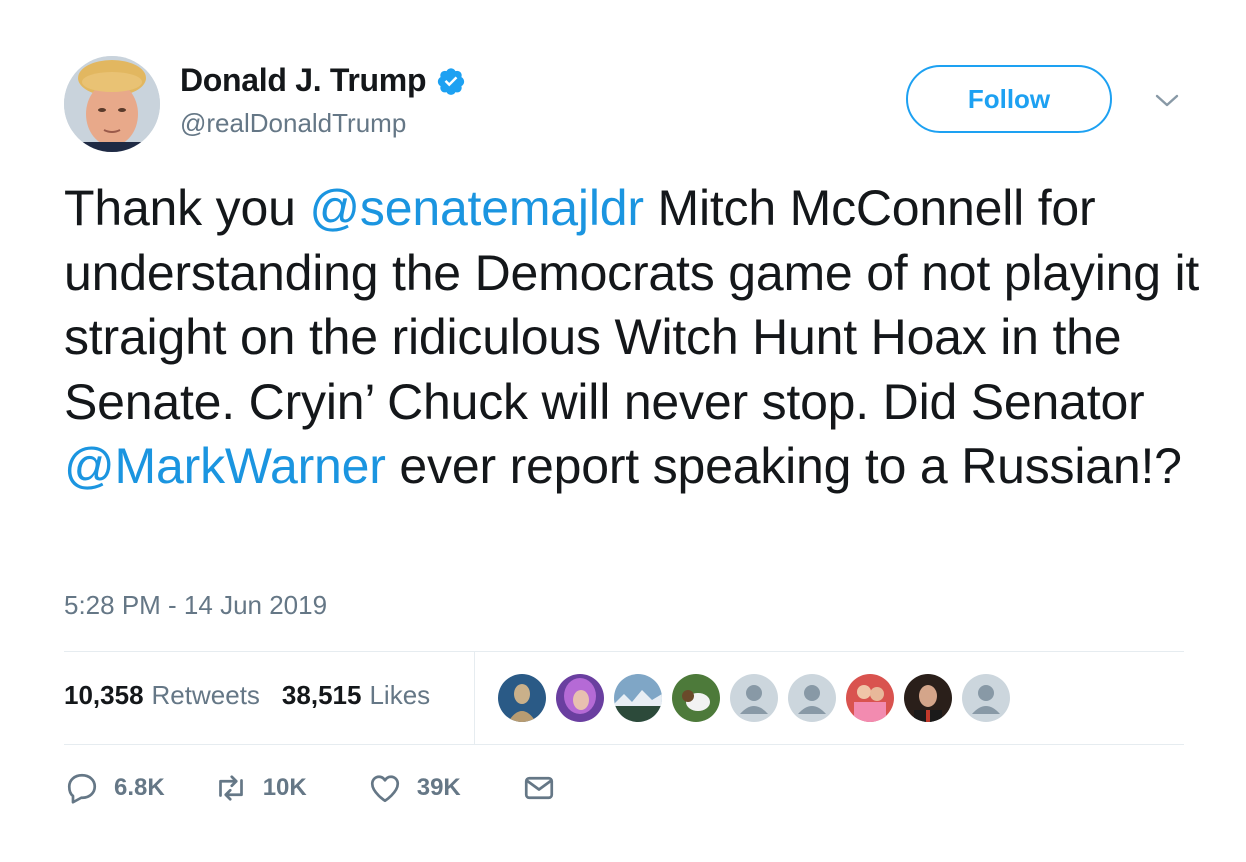  I want to click on retweets-stat: 10,358 Retweets, so click(162, 695).